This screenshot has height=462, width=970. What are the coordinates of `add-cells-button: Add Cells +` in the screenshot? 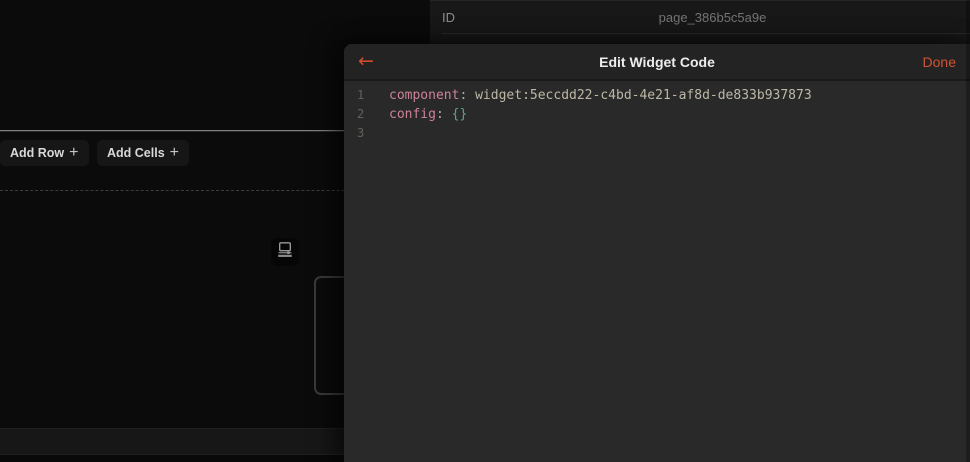 It's located at (143, 153).